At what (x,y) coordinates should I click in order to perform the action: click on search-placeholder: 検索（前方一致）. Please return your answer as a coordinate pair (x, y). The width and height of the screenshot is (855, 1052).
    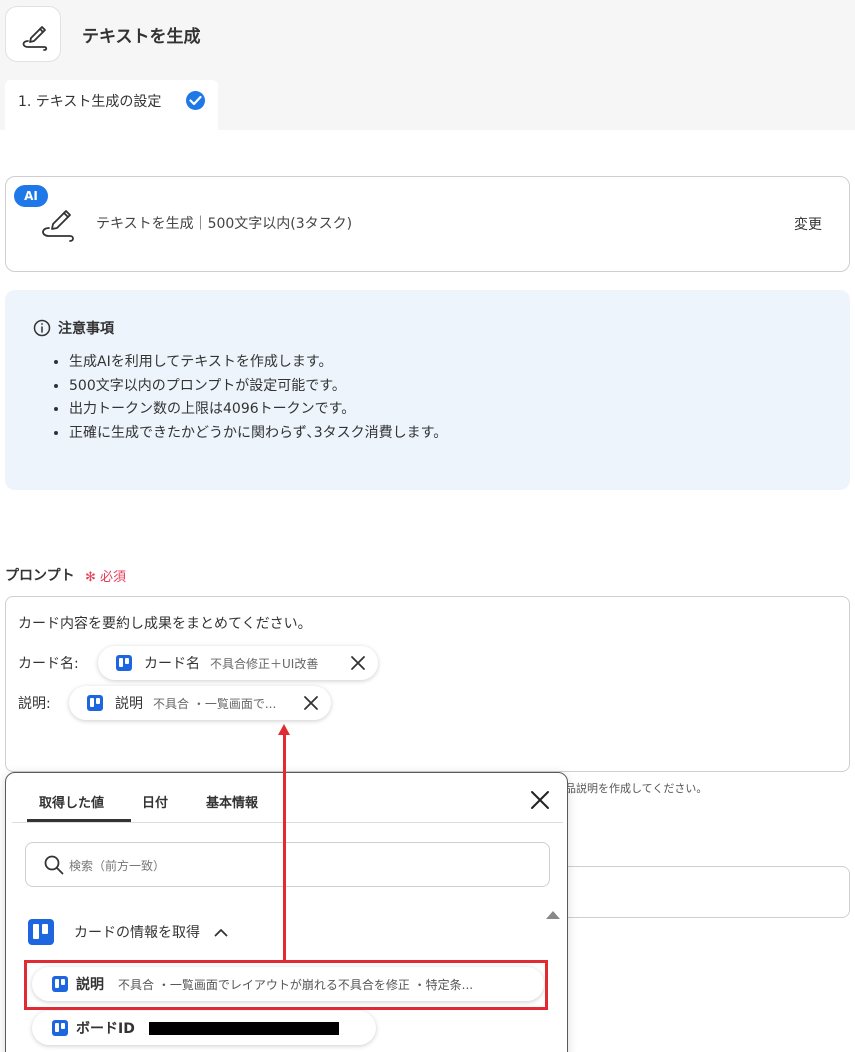
    Looking at the image, I should click on (117, 866).